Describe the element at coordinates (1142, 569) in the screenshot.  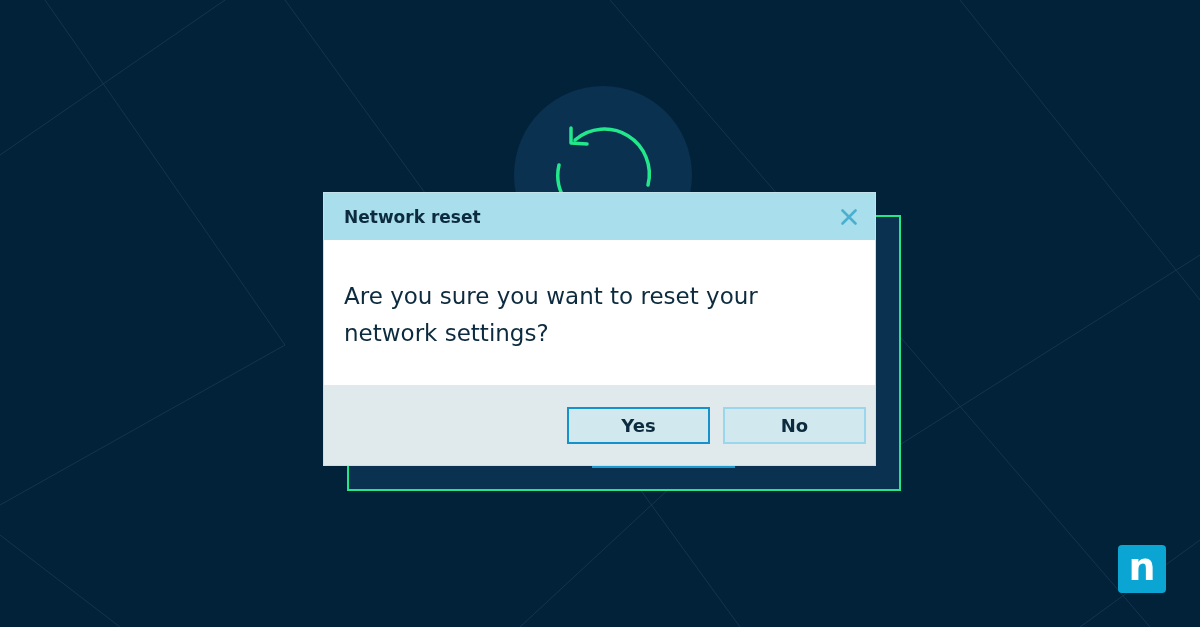
I see `logo: n` at that location.